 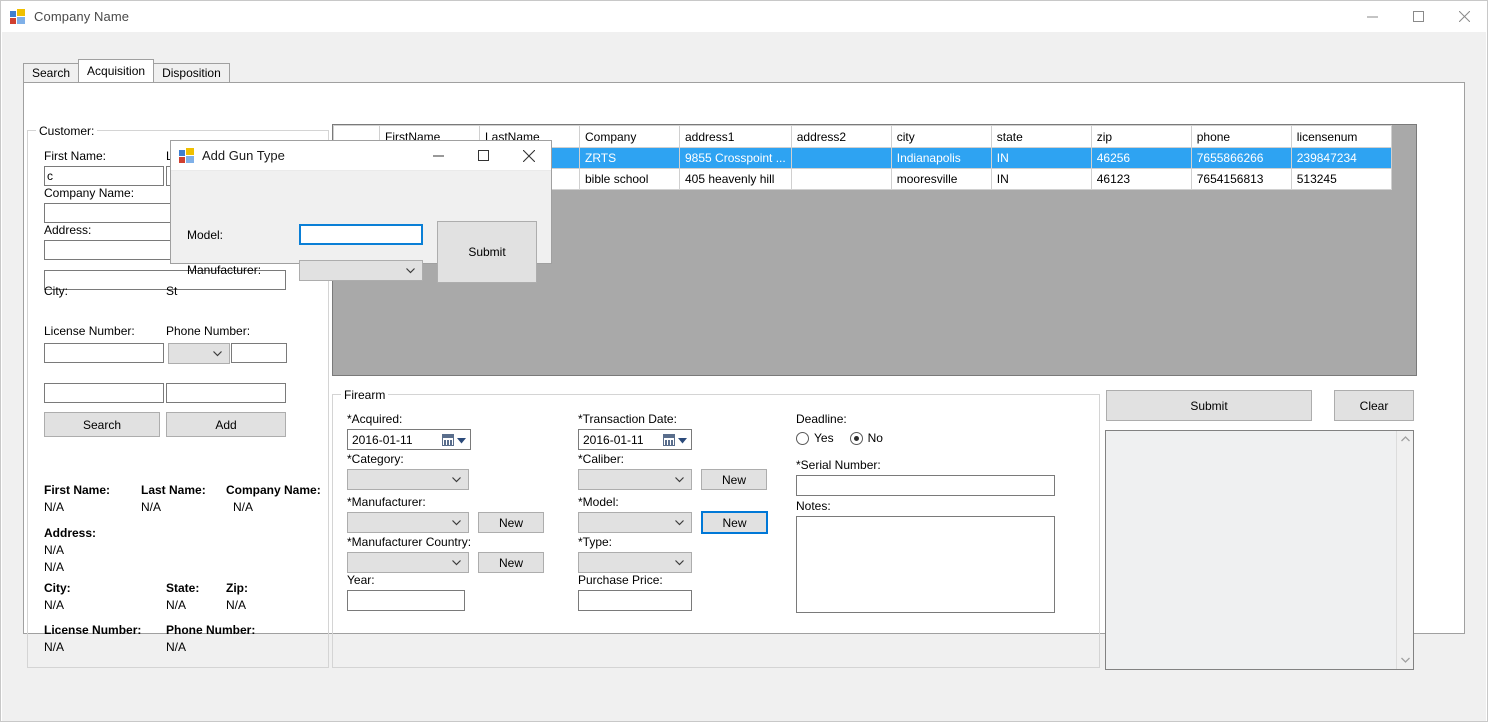 What do you see at coordinates (821, 419) in the screenshot?
I see `firearm-deadline-label: Deadline:` at bounding box center [821, 419].